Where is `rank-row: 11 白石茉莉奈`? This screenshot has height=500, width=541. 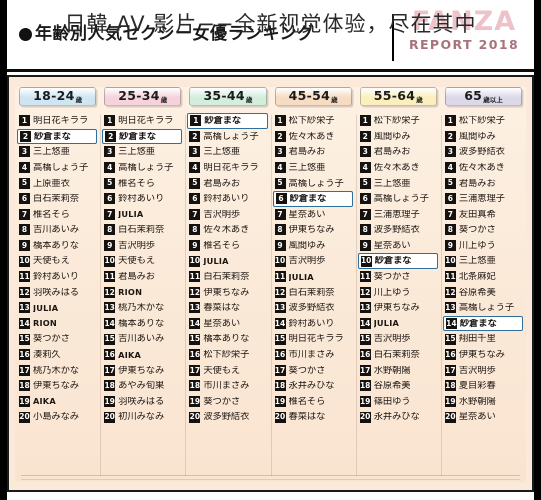 rank-row: 11 白石茉莉奈 is located at coordinates (227, 277).